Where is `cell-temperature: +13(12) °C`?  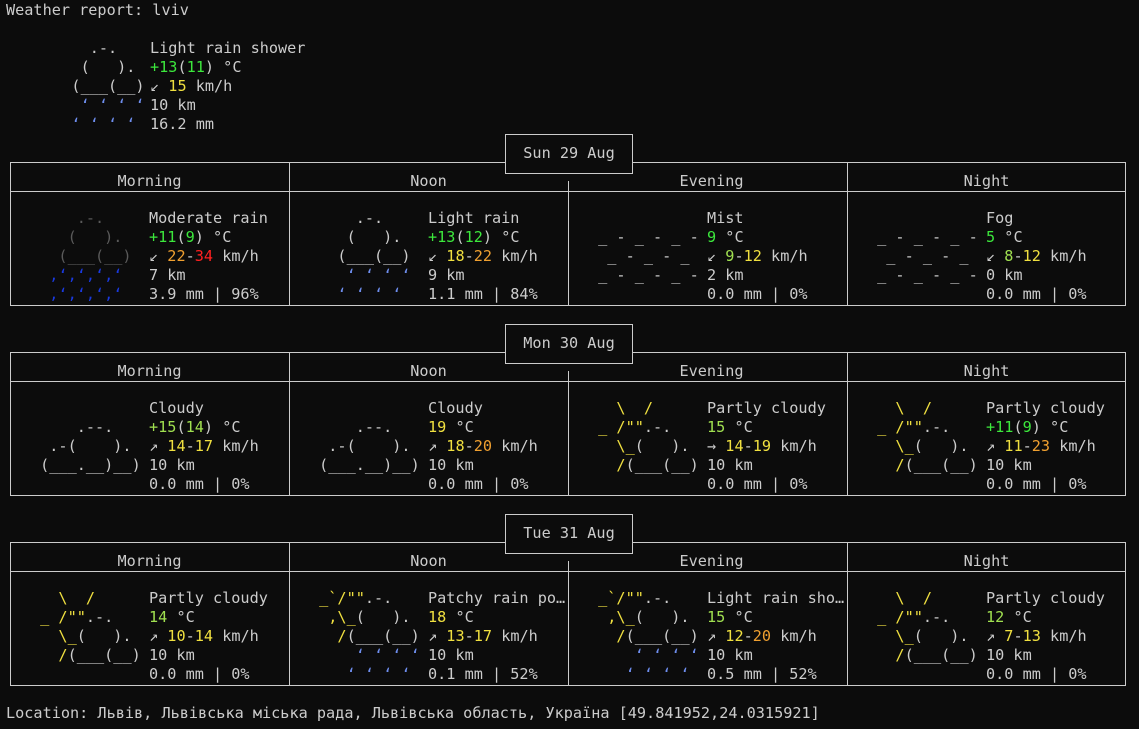 cell-temperature: +13(12) °C is located at coordinates (473, 237).